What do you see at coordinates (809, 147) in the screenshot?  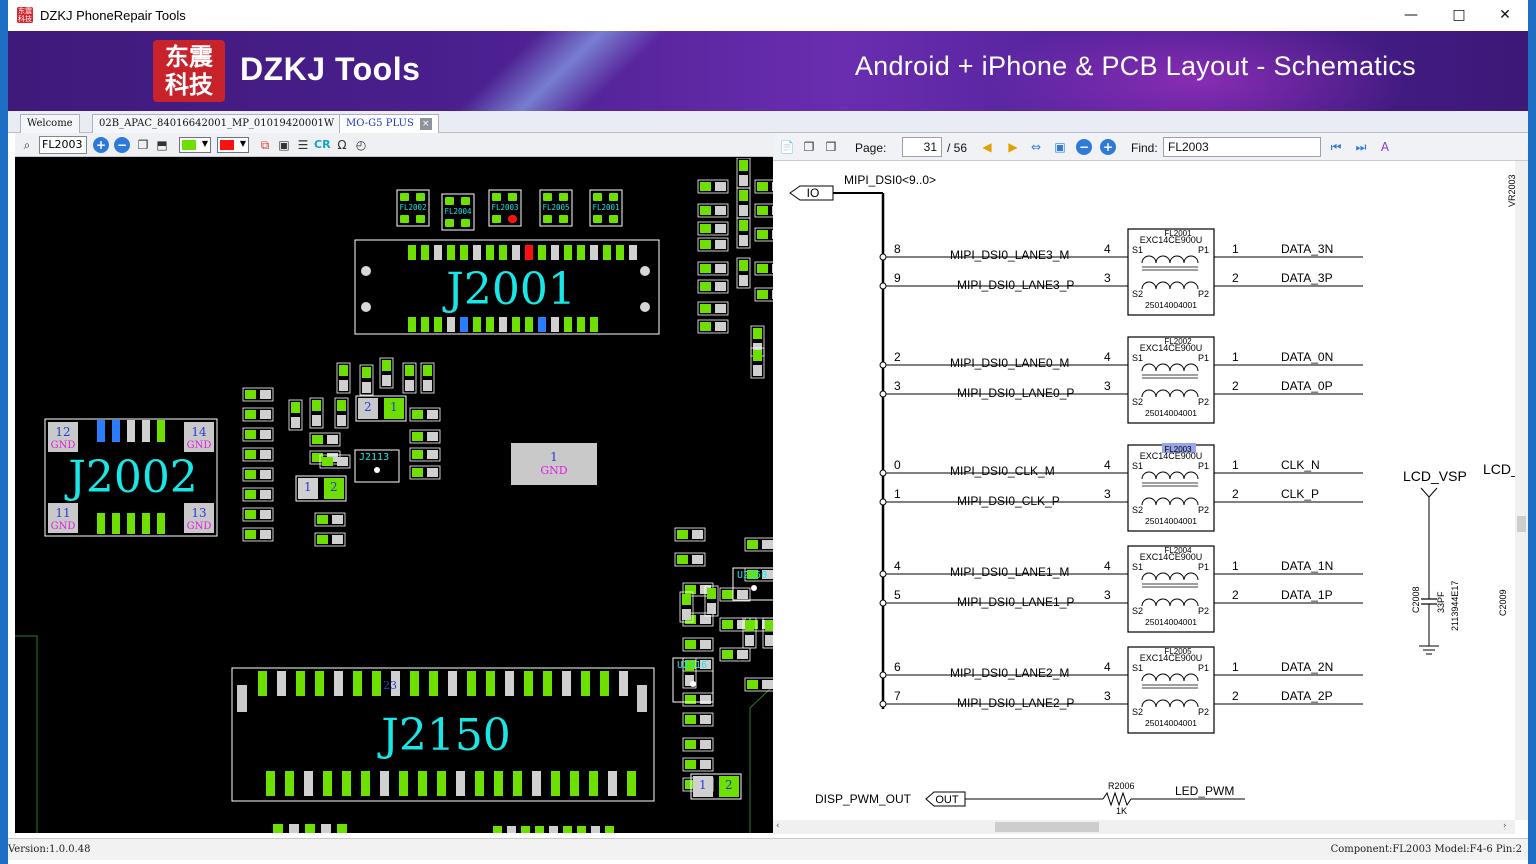 I see `save-icon: ❐` at bounding box center [809, 147].